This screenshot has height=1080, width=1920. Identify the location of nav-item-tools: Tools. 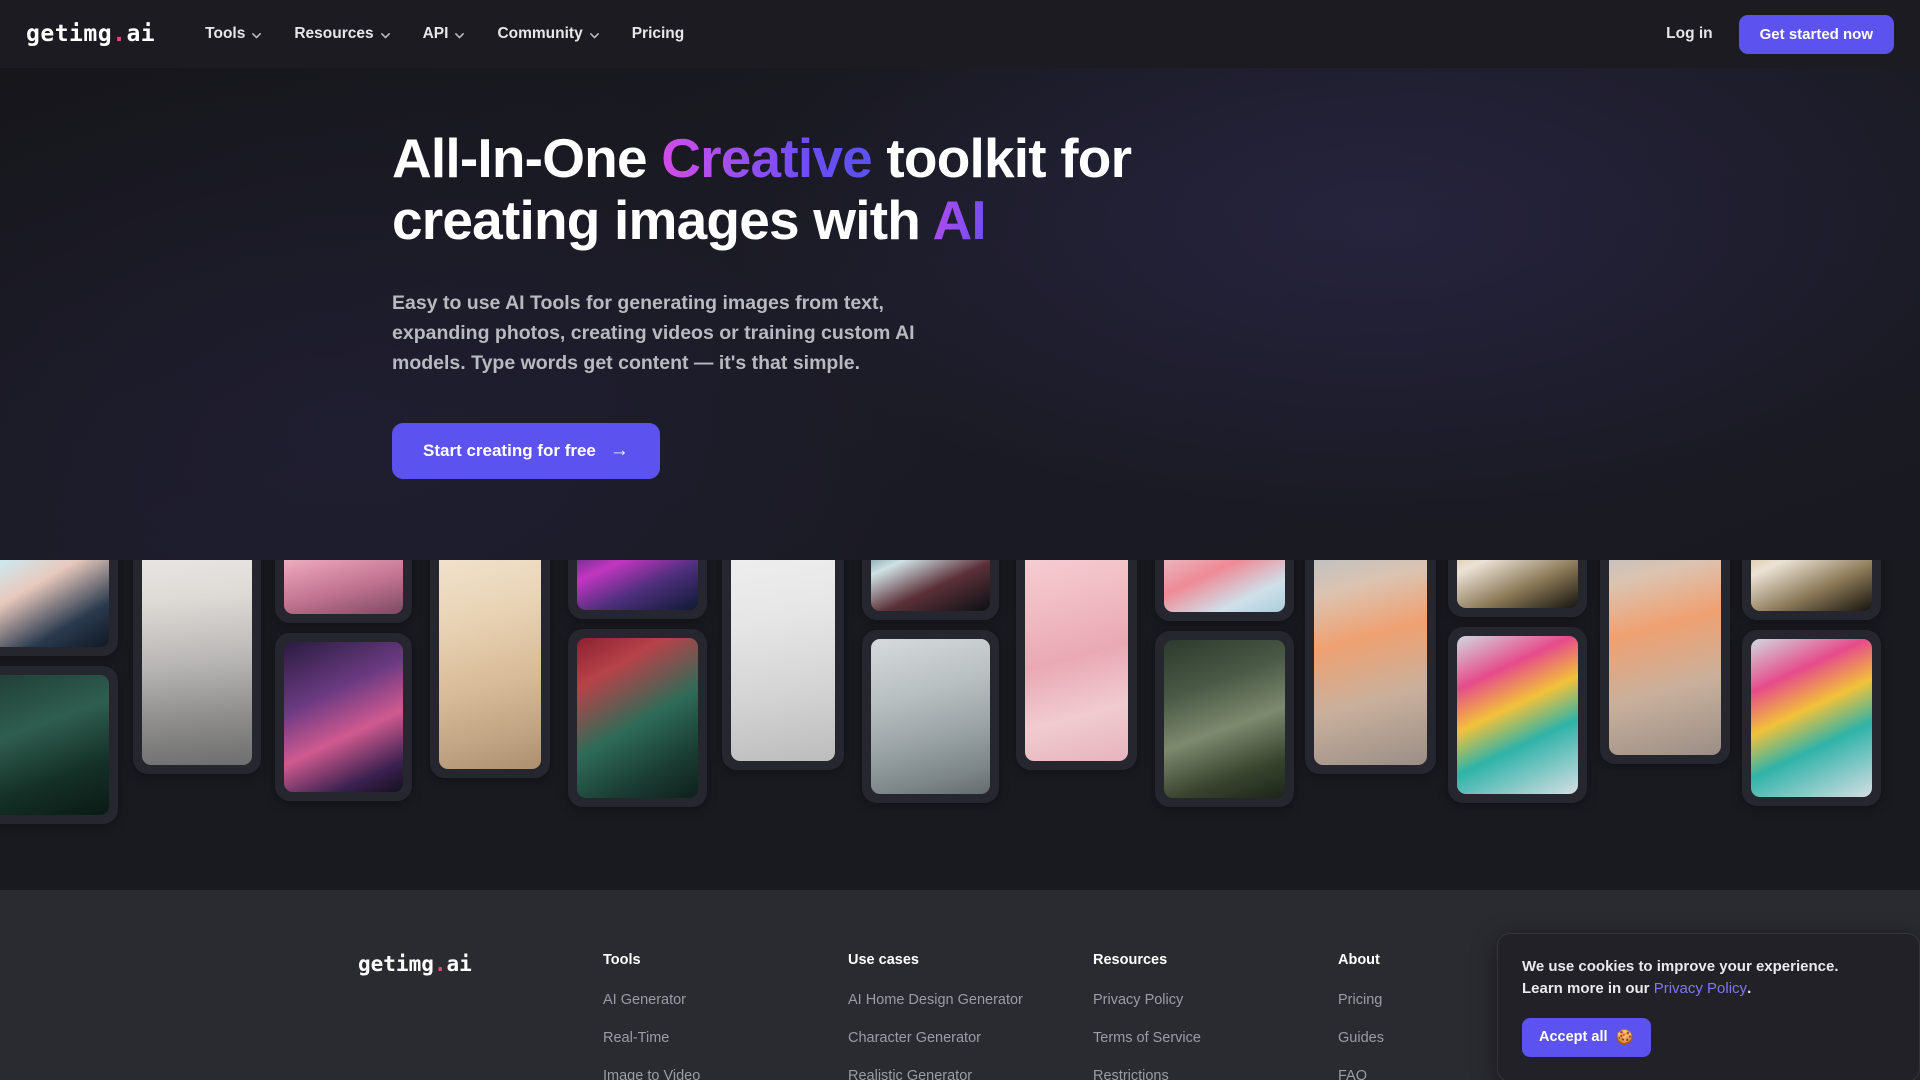
(233, 34).